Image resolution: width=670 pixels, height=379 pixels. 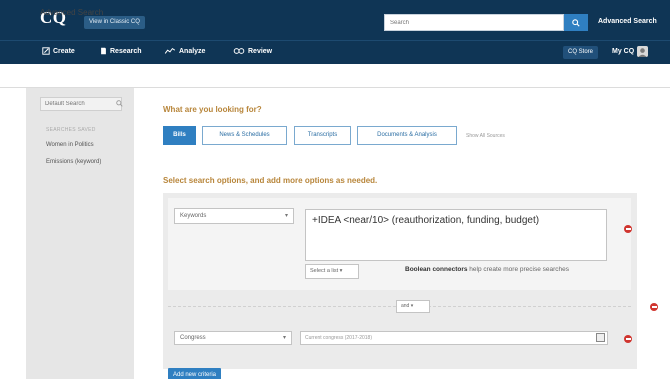 I want to click on select-list-dropdown: Select a list ▾, so click(x=332, y=271).